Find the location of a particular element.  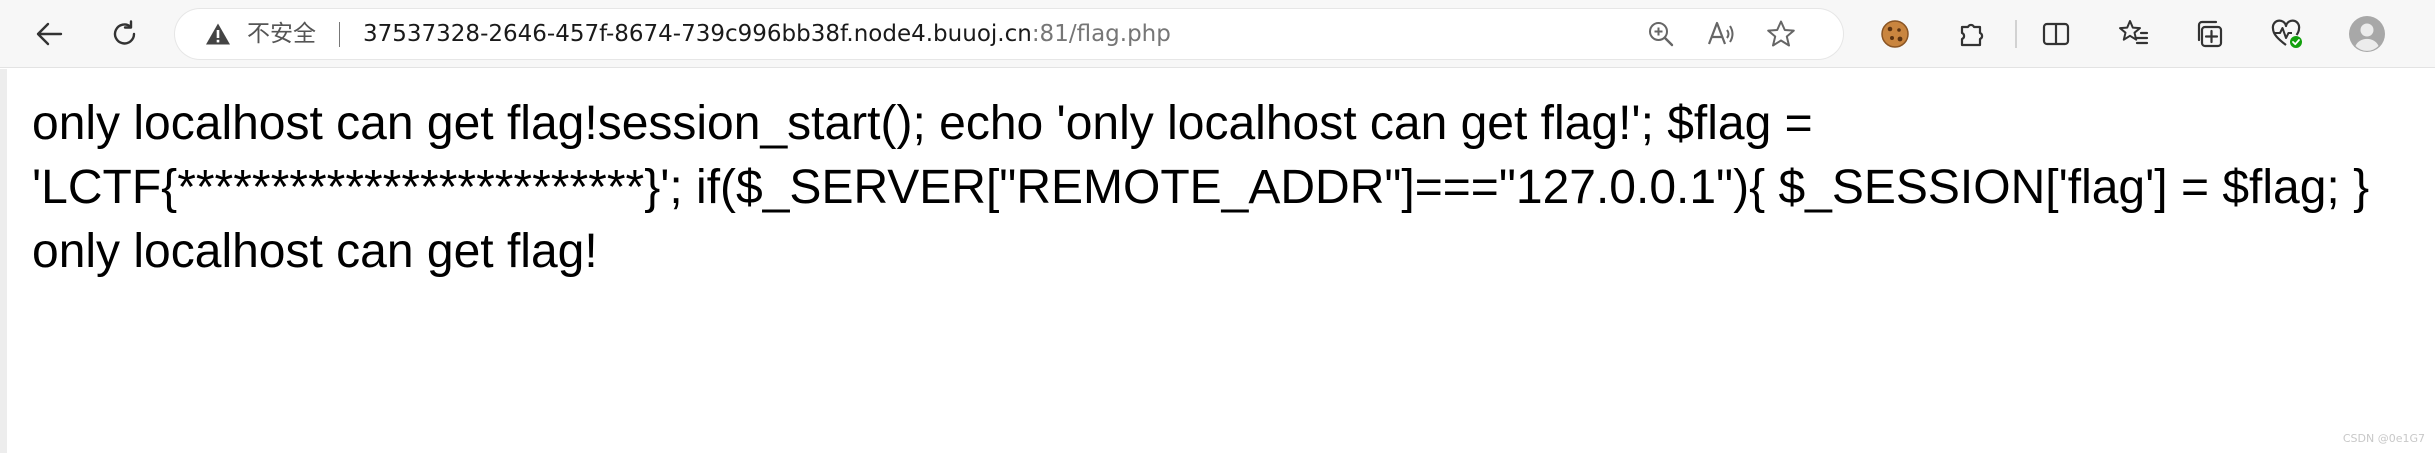

puzzle-icon is located at coordinates (1972, 35).